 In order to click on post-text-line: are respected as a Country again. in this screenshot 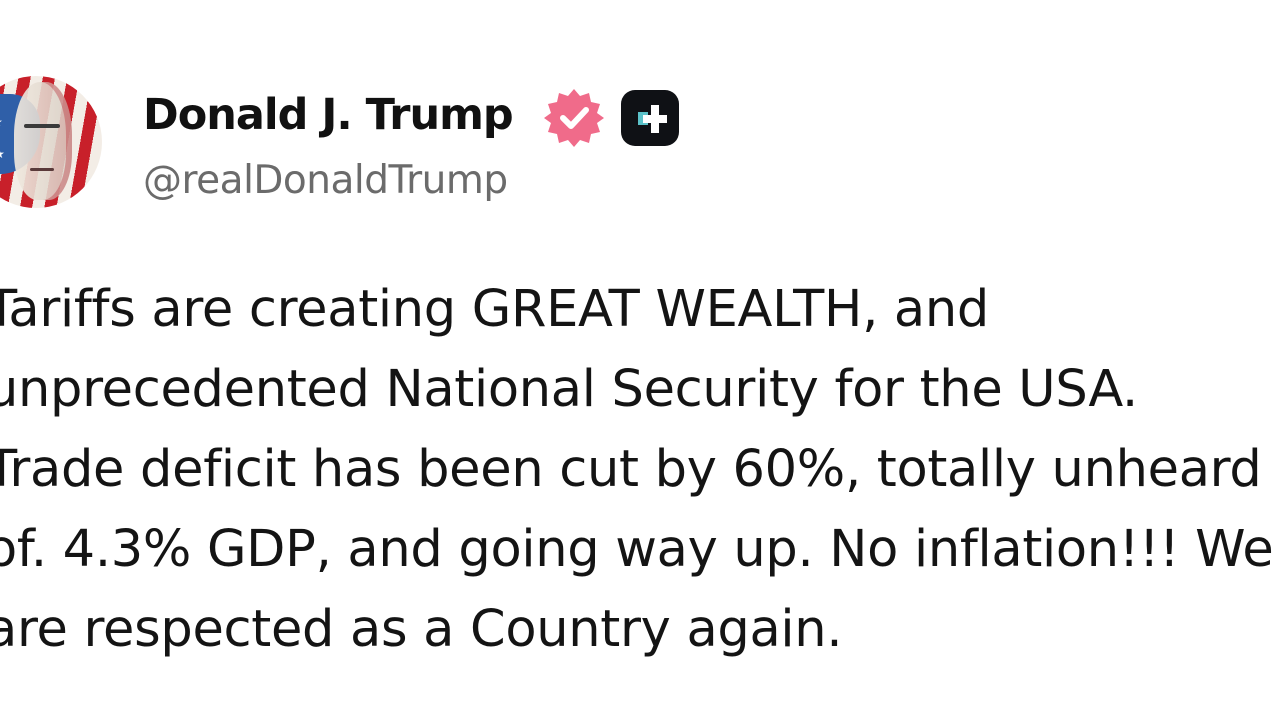, I will do `click(421, 629)`.